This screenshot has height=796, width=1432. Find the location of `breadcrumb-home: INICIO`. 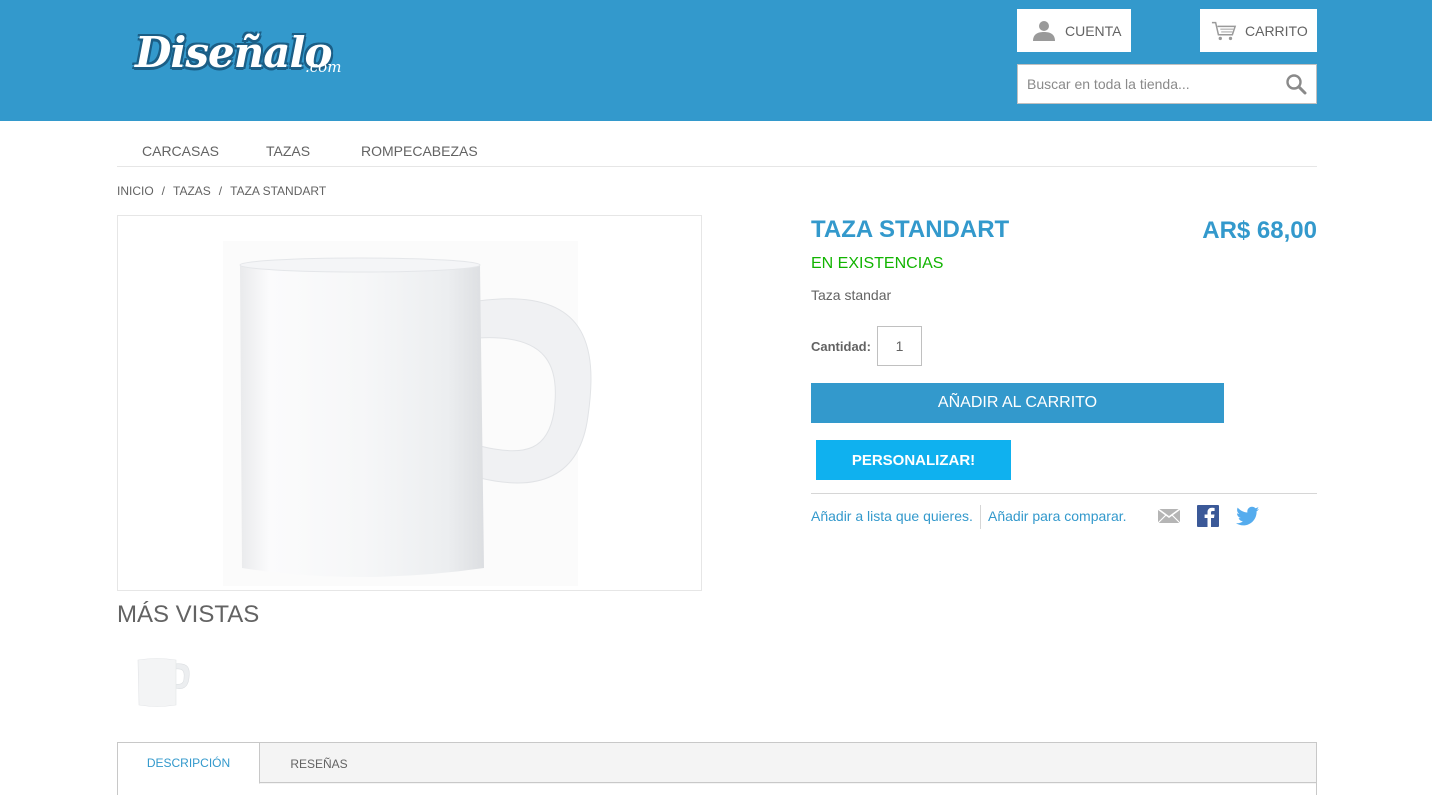

breadcrumb-home: INICIO is located at coordinates (135, 191).